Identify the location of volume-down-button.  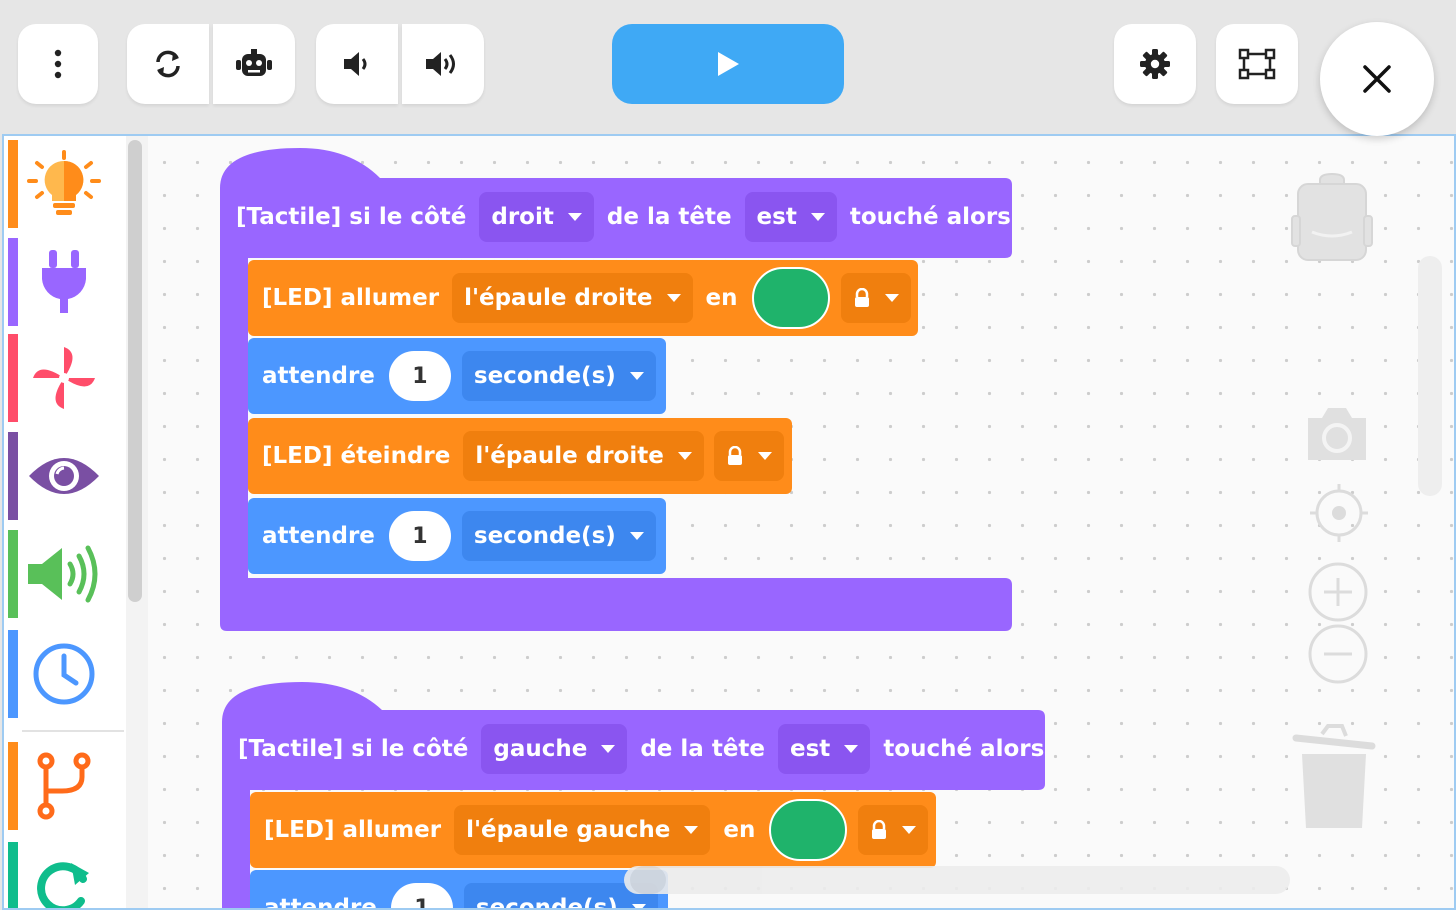
(357, 64).